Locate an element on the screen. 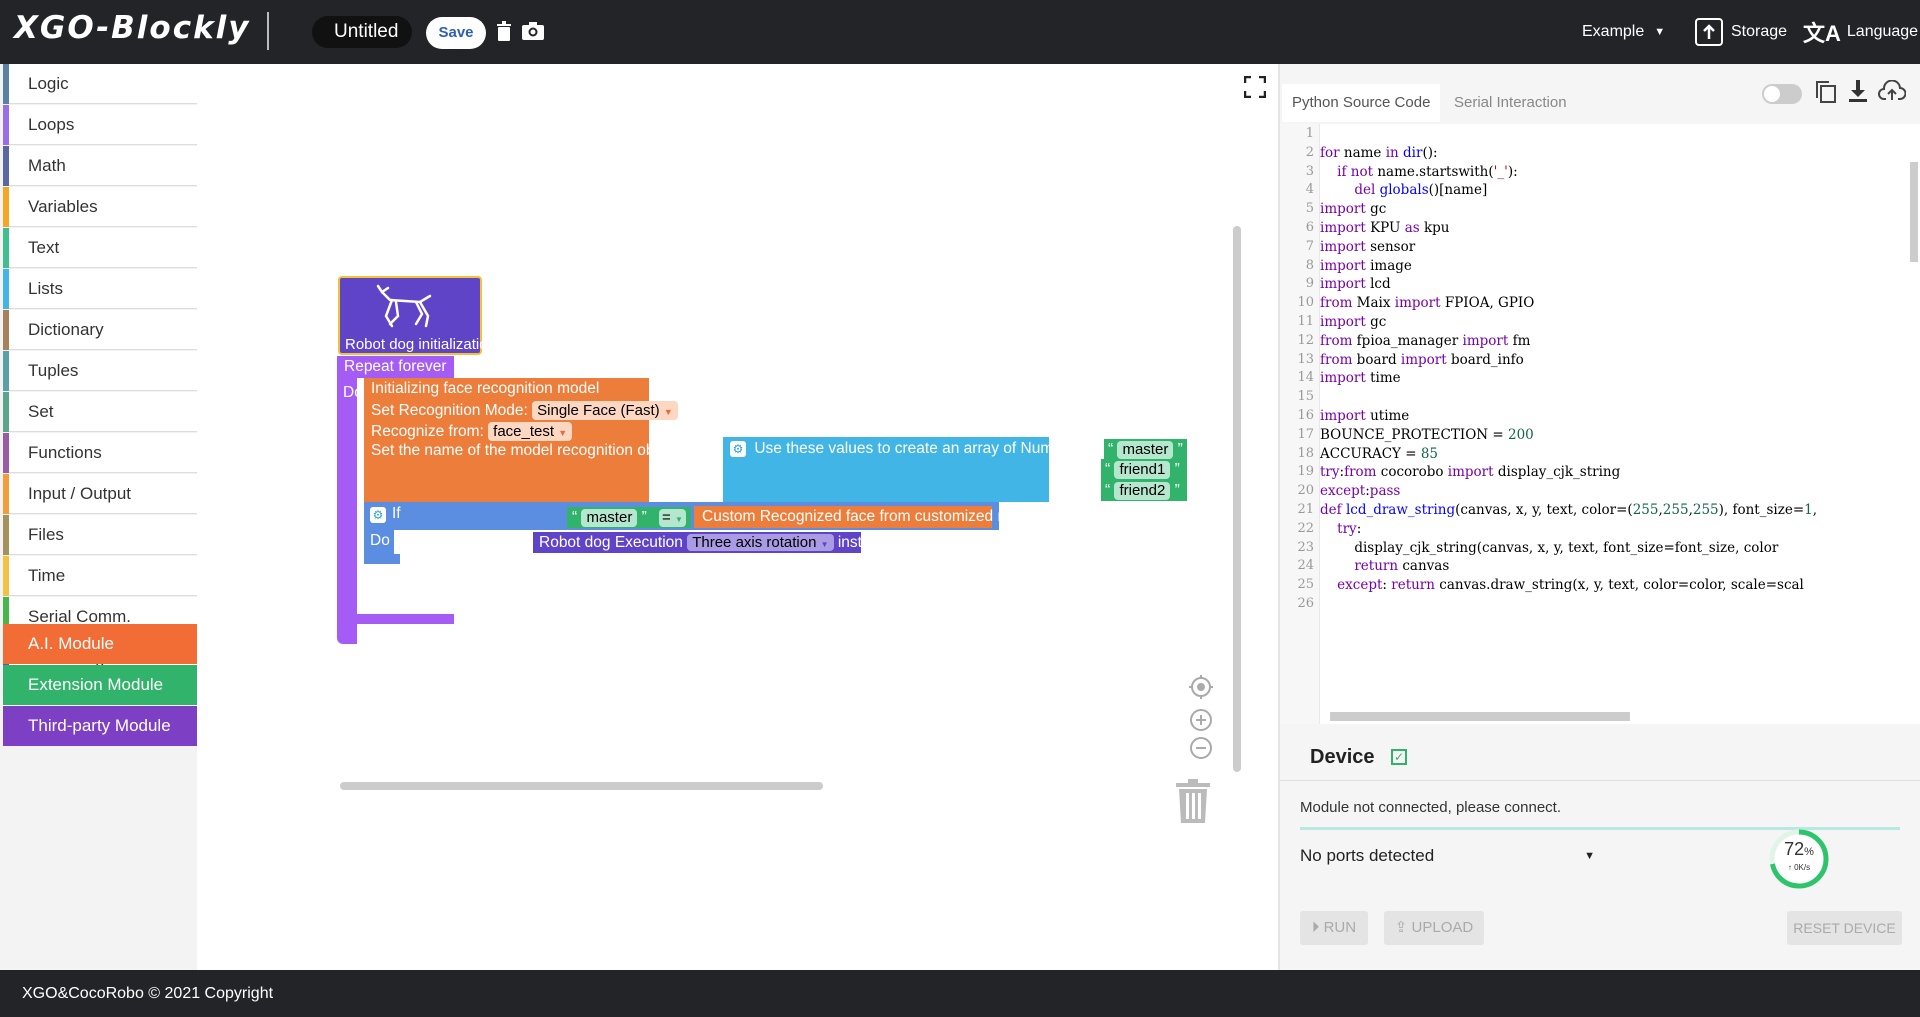  compare-left-value: master is located at coordinates (609, 518).